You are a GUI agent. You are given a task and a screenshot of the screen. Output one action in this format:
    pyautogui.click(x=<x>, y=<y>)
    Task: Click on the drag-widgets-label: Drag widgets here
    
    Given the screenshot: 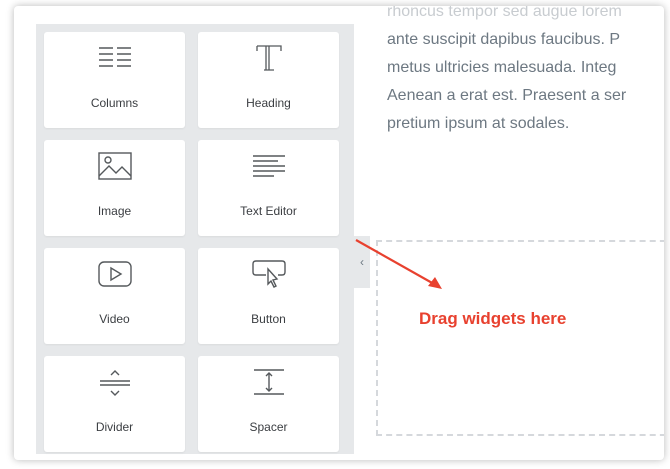 What is the action you would take?
    pyautogui.click(x=493, y=318)
    